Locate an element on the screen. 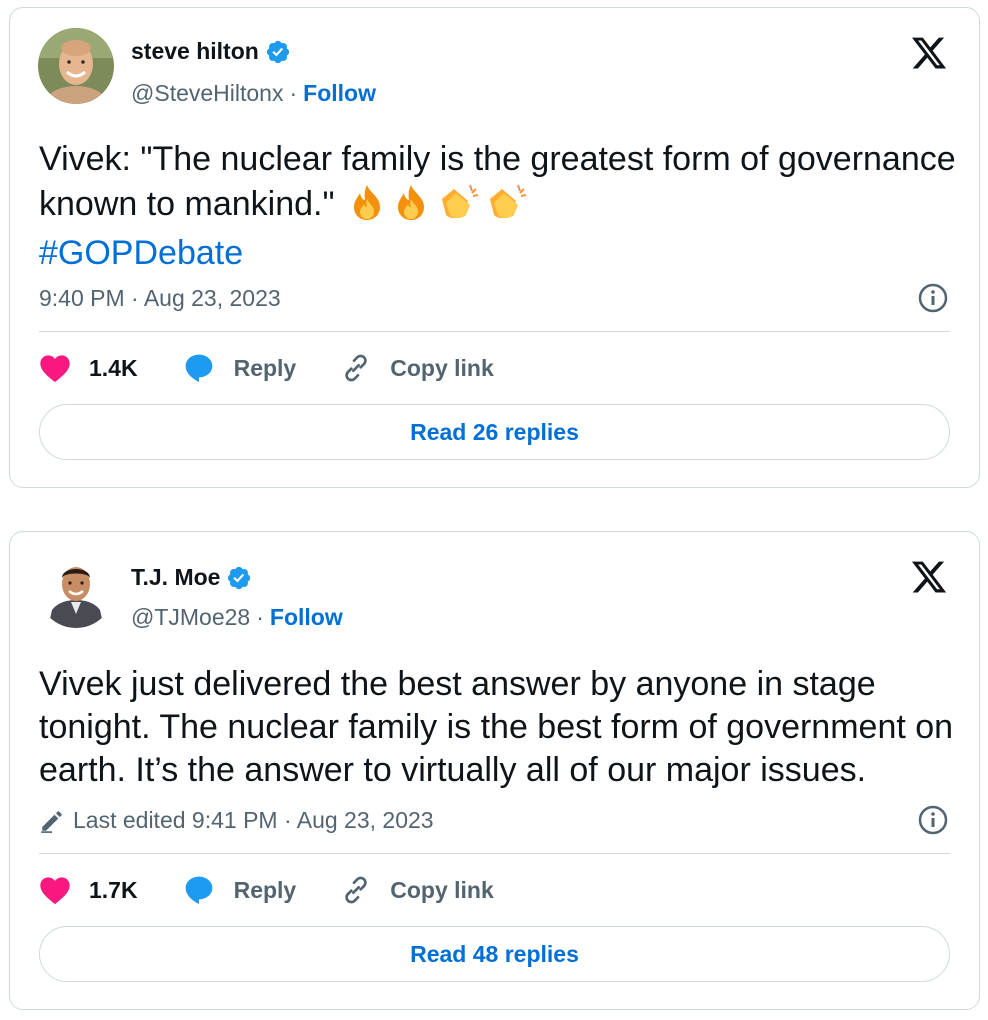  pencil-icon is located at coordinates (51, 821).